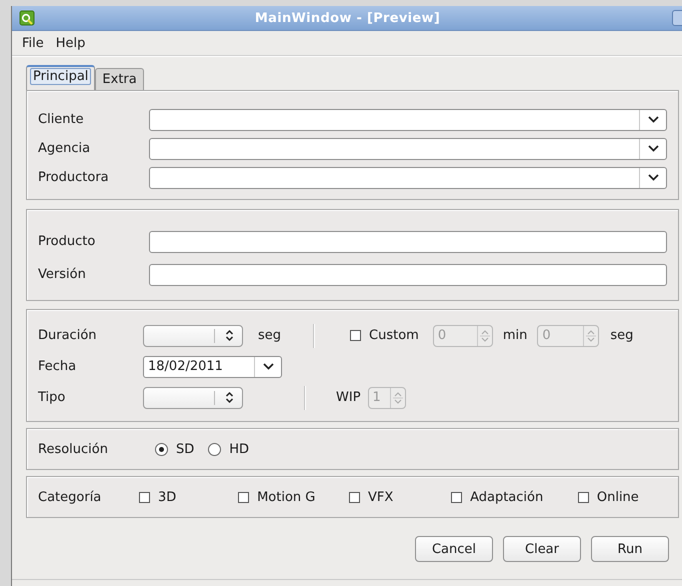 The height and width of the screenshot is (586, 682). What do you see at coordinates (630, 549) in the screenshot?
I see `push-button: Run` at bounding box center [630, 549].